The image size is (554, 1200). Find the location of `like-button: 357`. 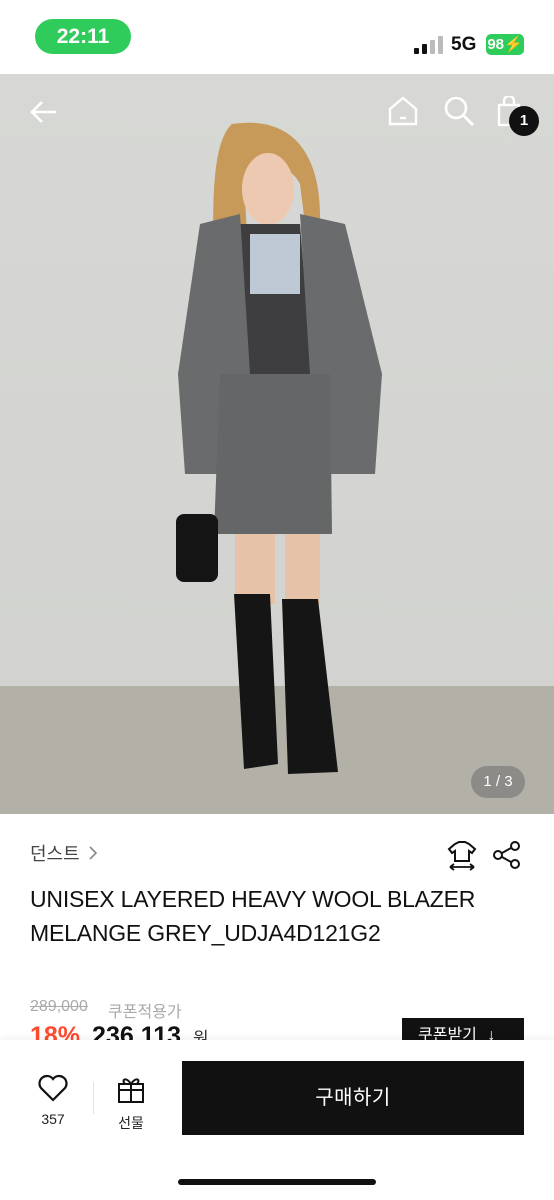

like-button: 357 is located at coordinates (53, 1100).